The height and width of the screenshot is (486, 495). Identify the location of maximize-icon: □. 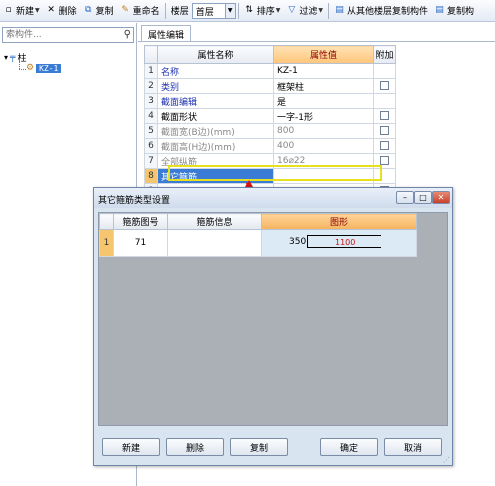
(423, 197).